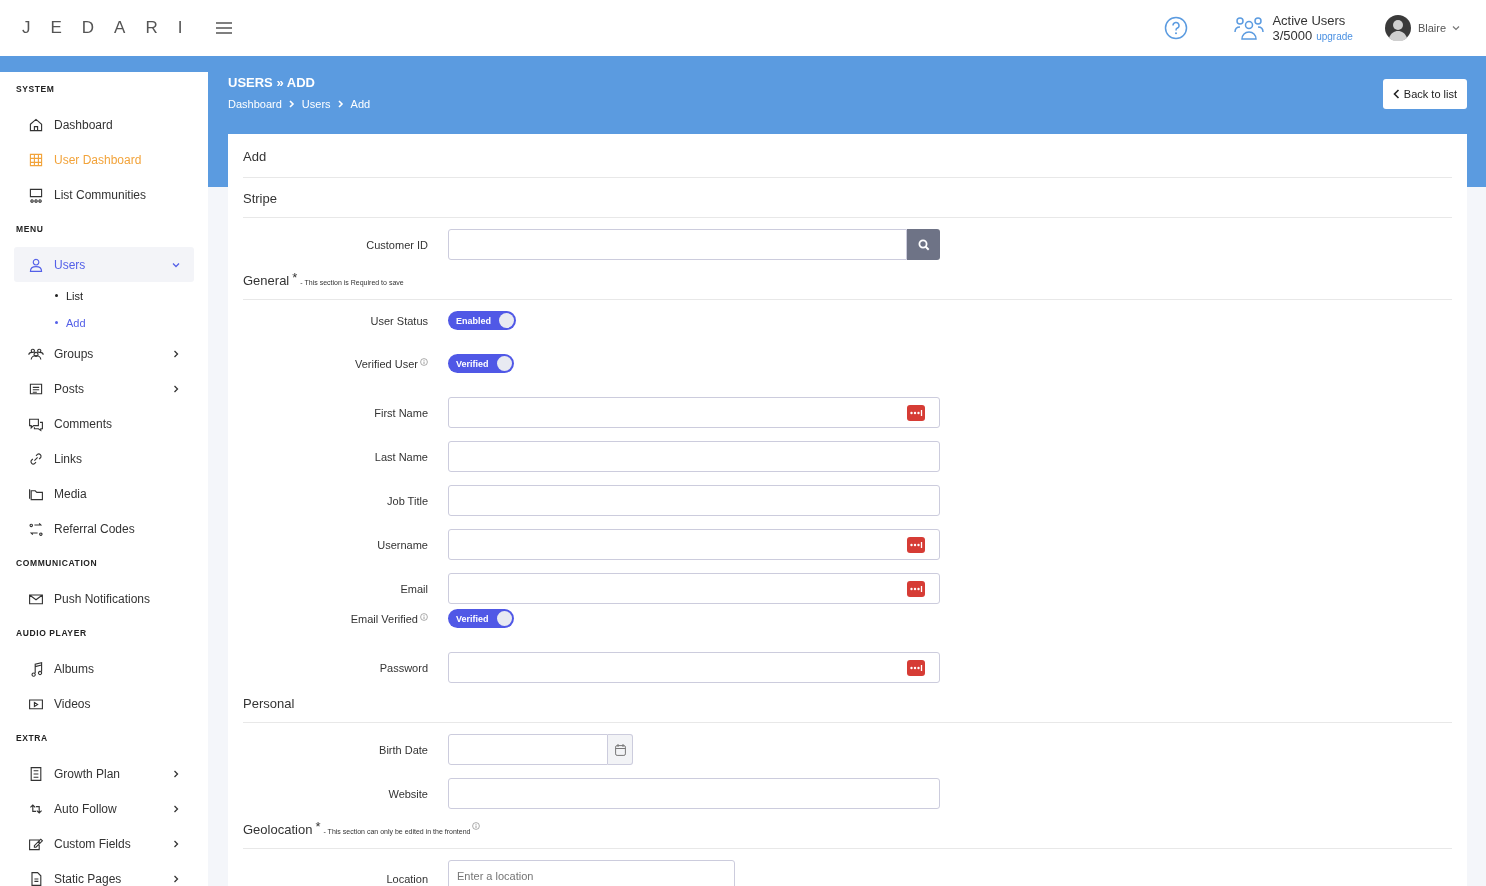 The height and width of the screenshot is (886, 1486). What do you see at coordinates (401, 412) in the screenshot?
I see `field-label: First Name` at bounding box center [401, 412].